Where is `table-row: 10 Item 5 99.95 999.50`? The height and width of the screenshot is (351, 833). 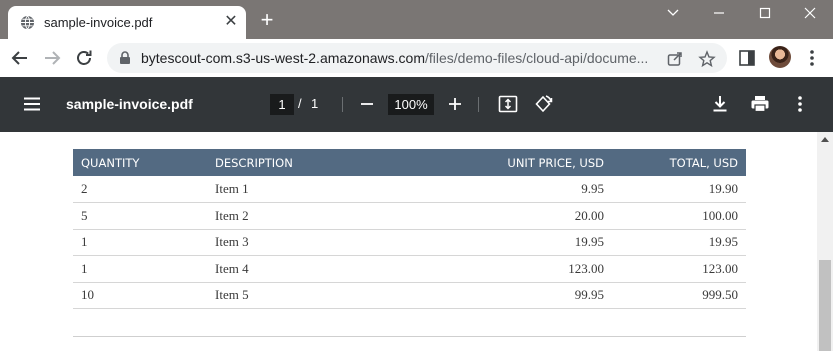 table-row: 10 Item 5 99.95 999.50 is located at coordinates (409, 295).